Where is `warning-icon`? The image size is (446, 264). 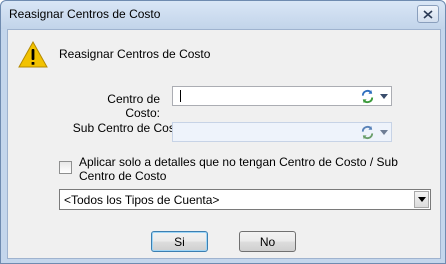 warning-icon is located at coordinates (33, 54).